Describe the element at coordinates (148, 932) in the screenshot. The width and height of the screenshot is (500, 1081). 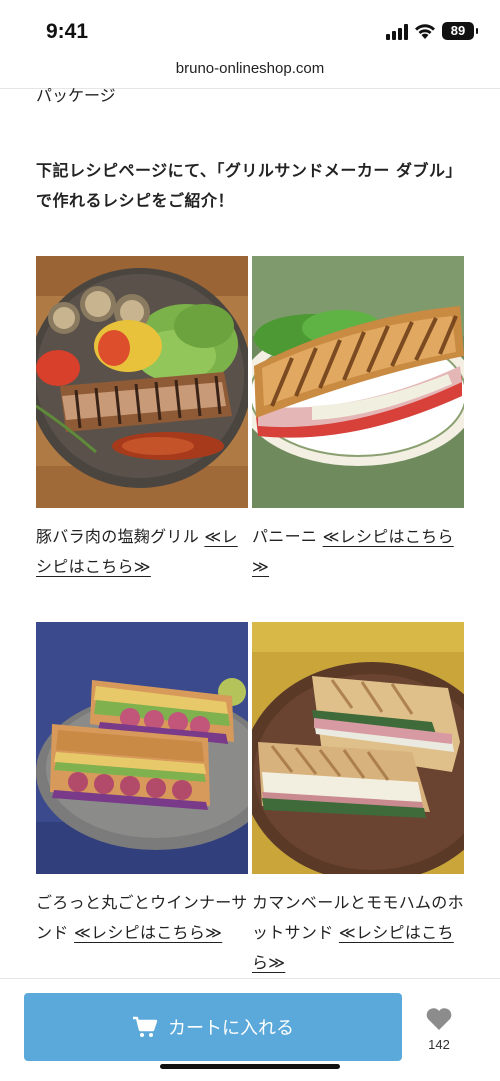
I see `recipe-link: ≪レシピはこちら≫` at that location.